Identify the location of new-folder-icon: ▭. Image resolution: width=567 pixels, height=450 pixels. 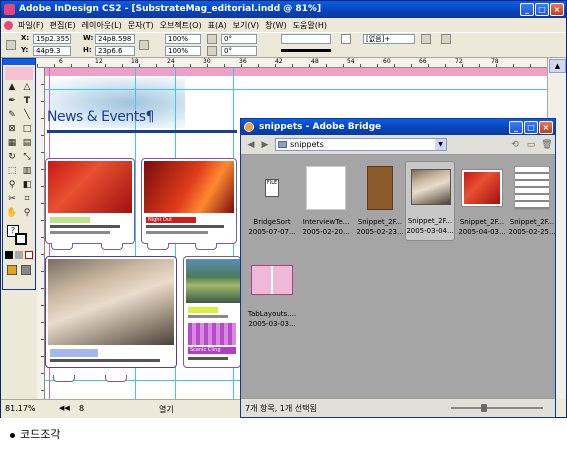
(531, 145).